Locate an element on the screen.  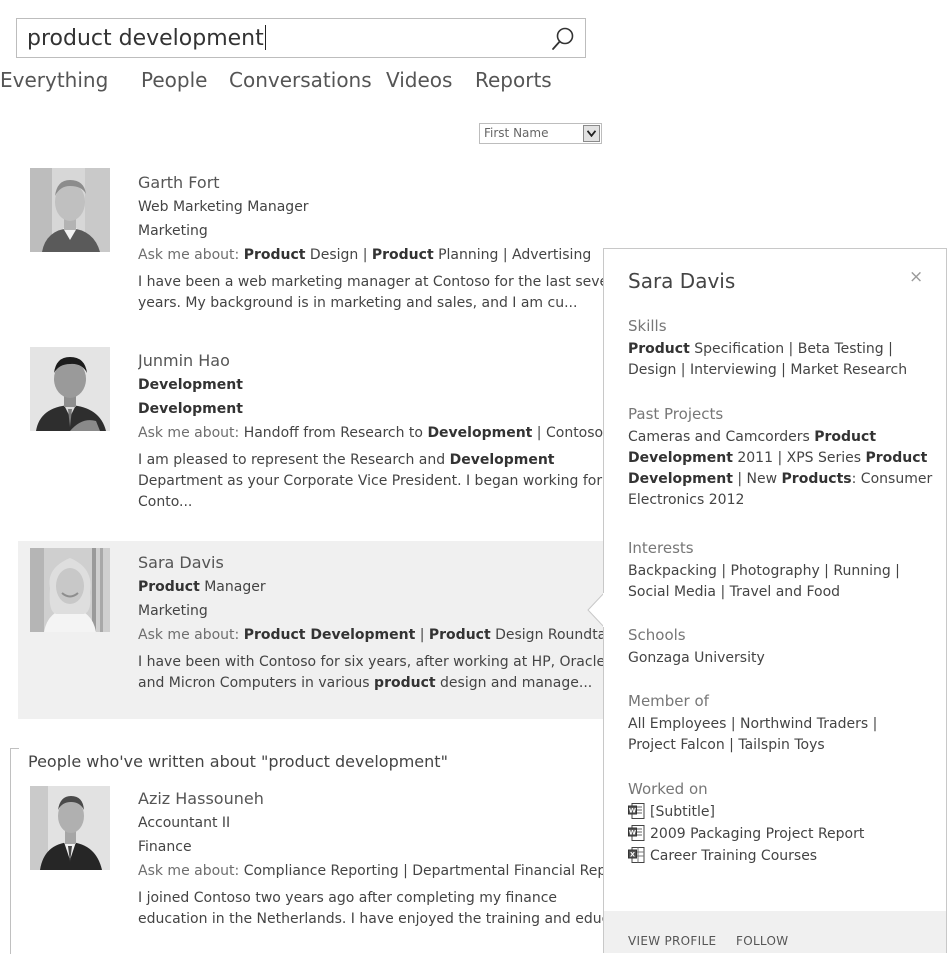
tab-everything: Everything is located at coordinates (54, 80).